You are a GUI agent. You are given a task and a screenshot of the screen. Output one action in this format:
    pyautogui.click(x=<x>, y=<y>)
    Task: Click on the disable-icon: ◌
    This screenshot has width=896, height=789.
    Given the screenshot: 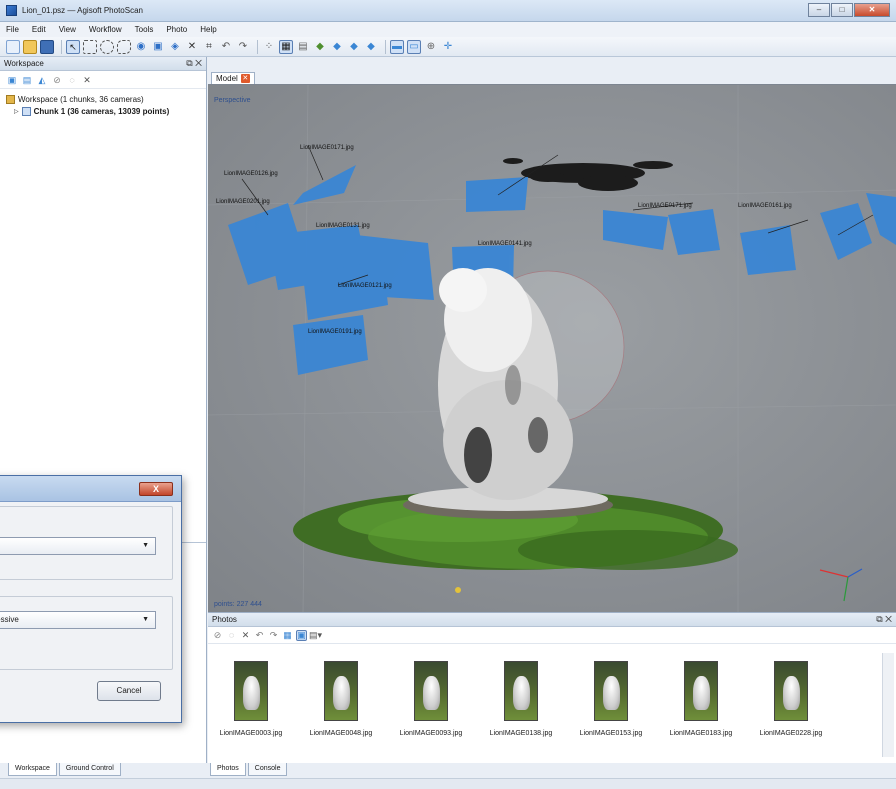 What is the action you would take?
    pyautogui.click(x=72, y=80)
    